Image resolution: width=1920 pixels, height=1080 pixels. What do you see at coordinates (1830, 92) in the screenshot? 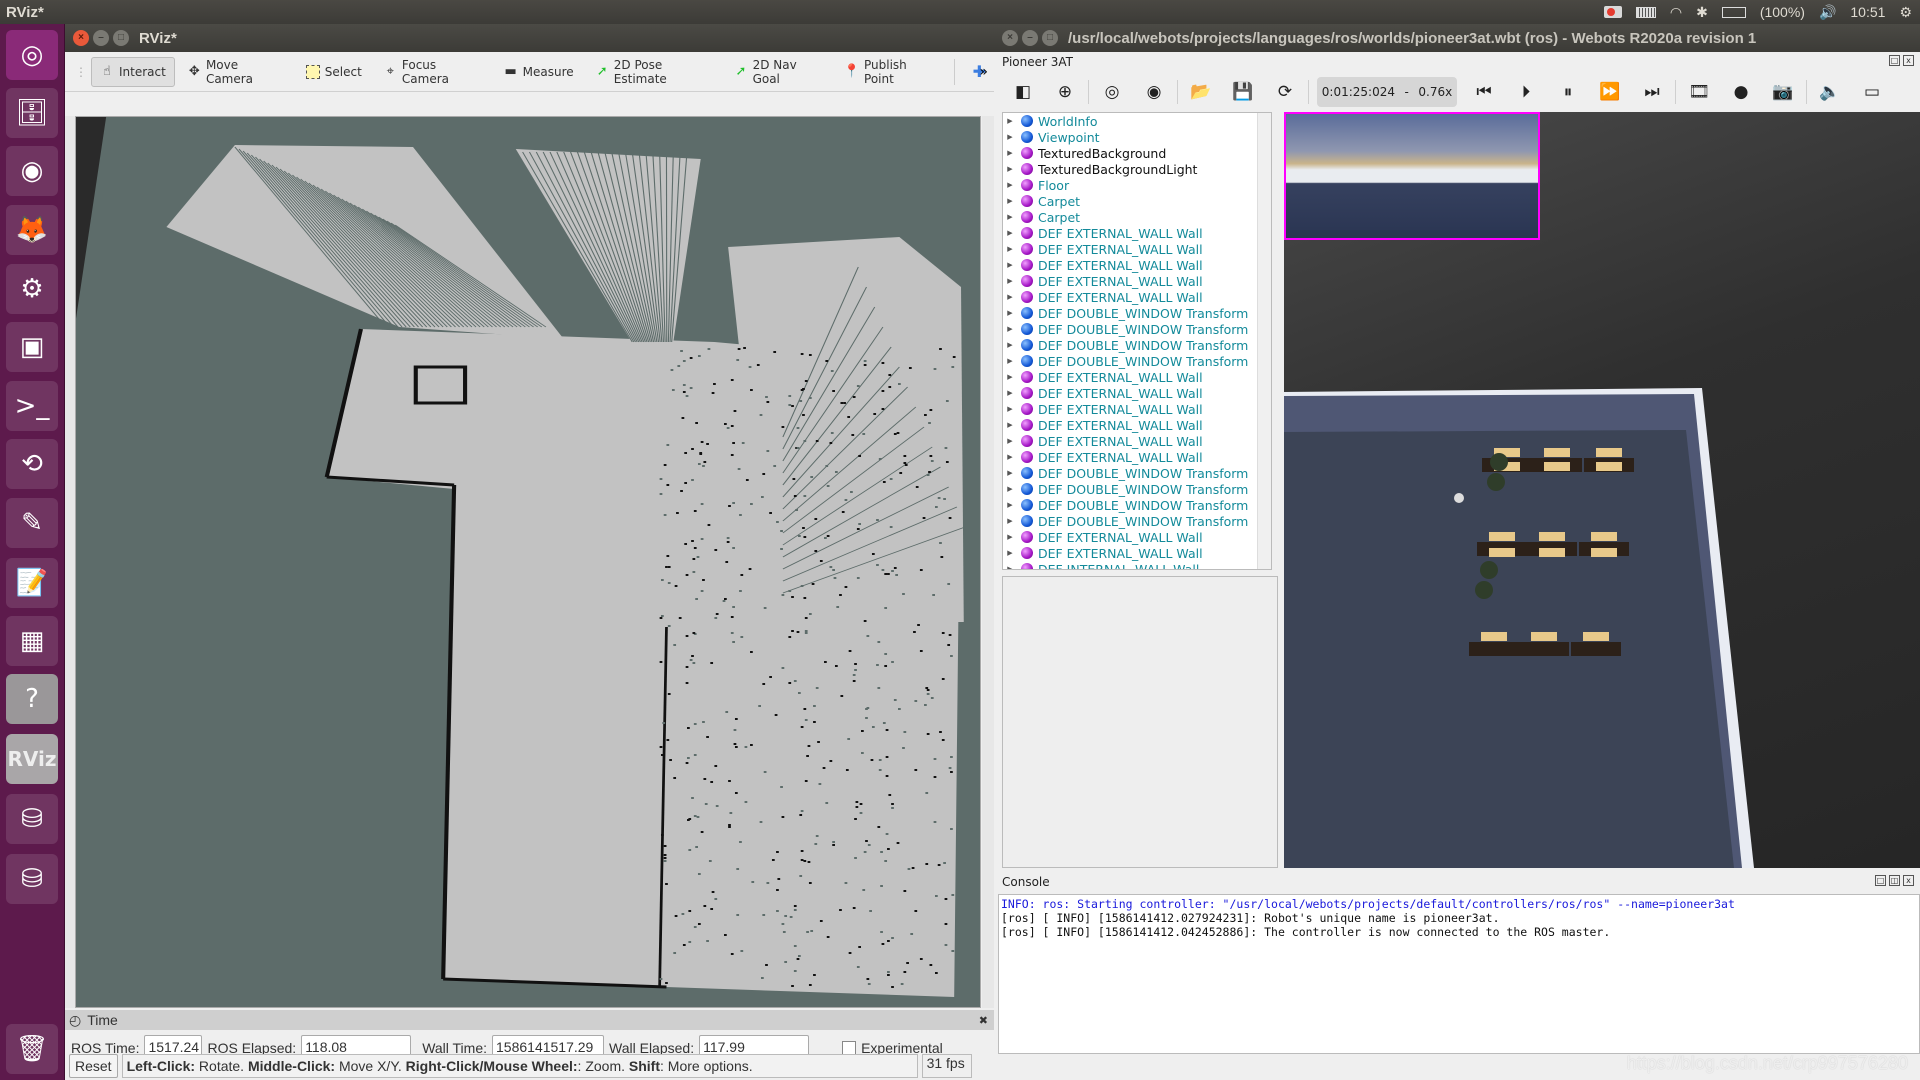
I see `mute-icon: 🔈` at bounding box center [1830, 92].